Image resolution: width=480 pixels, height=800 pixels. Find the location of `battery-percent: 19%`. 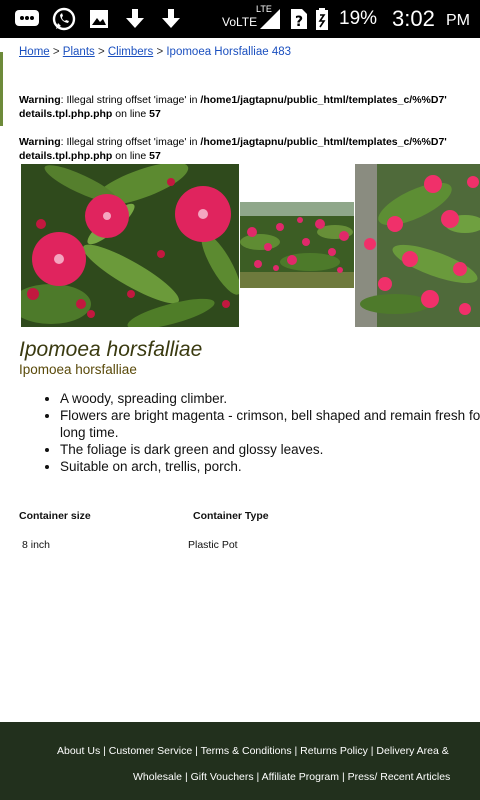

battery-percent: 19% is located at coordinates (358, 18).